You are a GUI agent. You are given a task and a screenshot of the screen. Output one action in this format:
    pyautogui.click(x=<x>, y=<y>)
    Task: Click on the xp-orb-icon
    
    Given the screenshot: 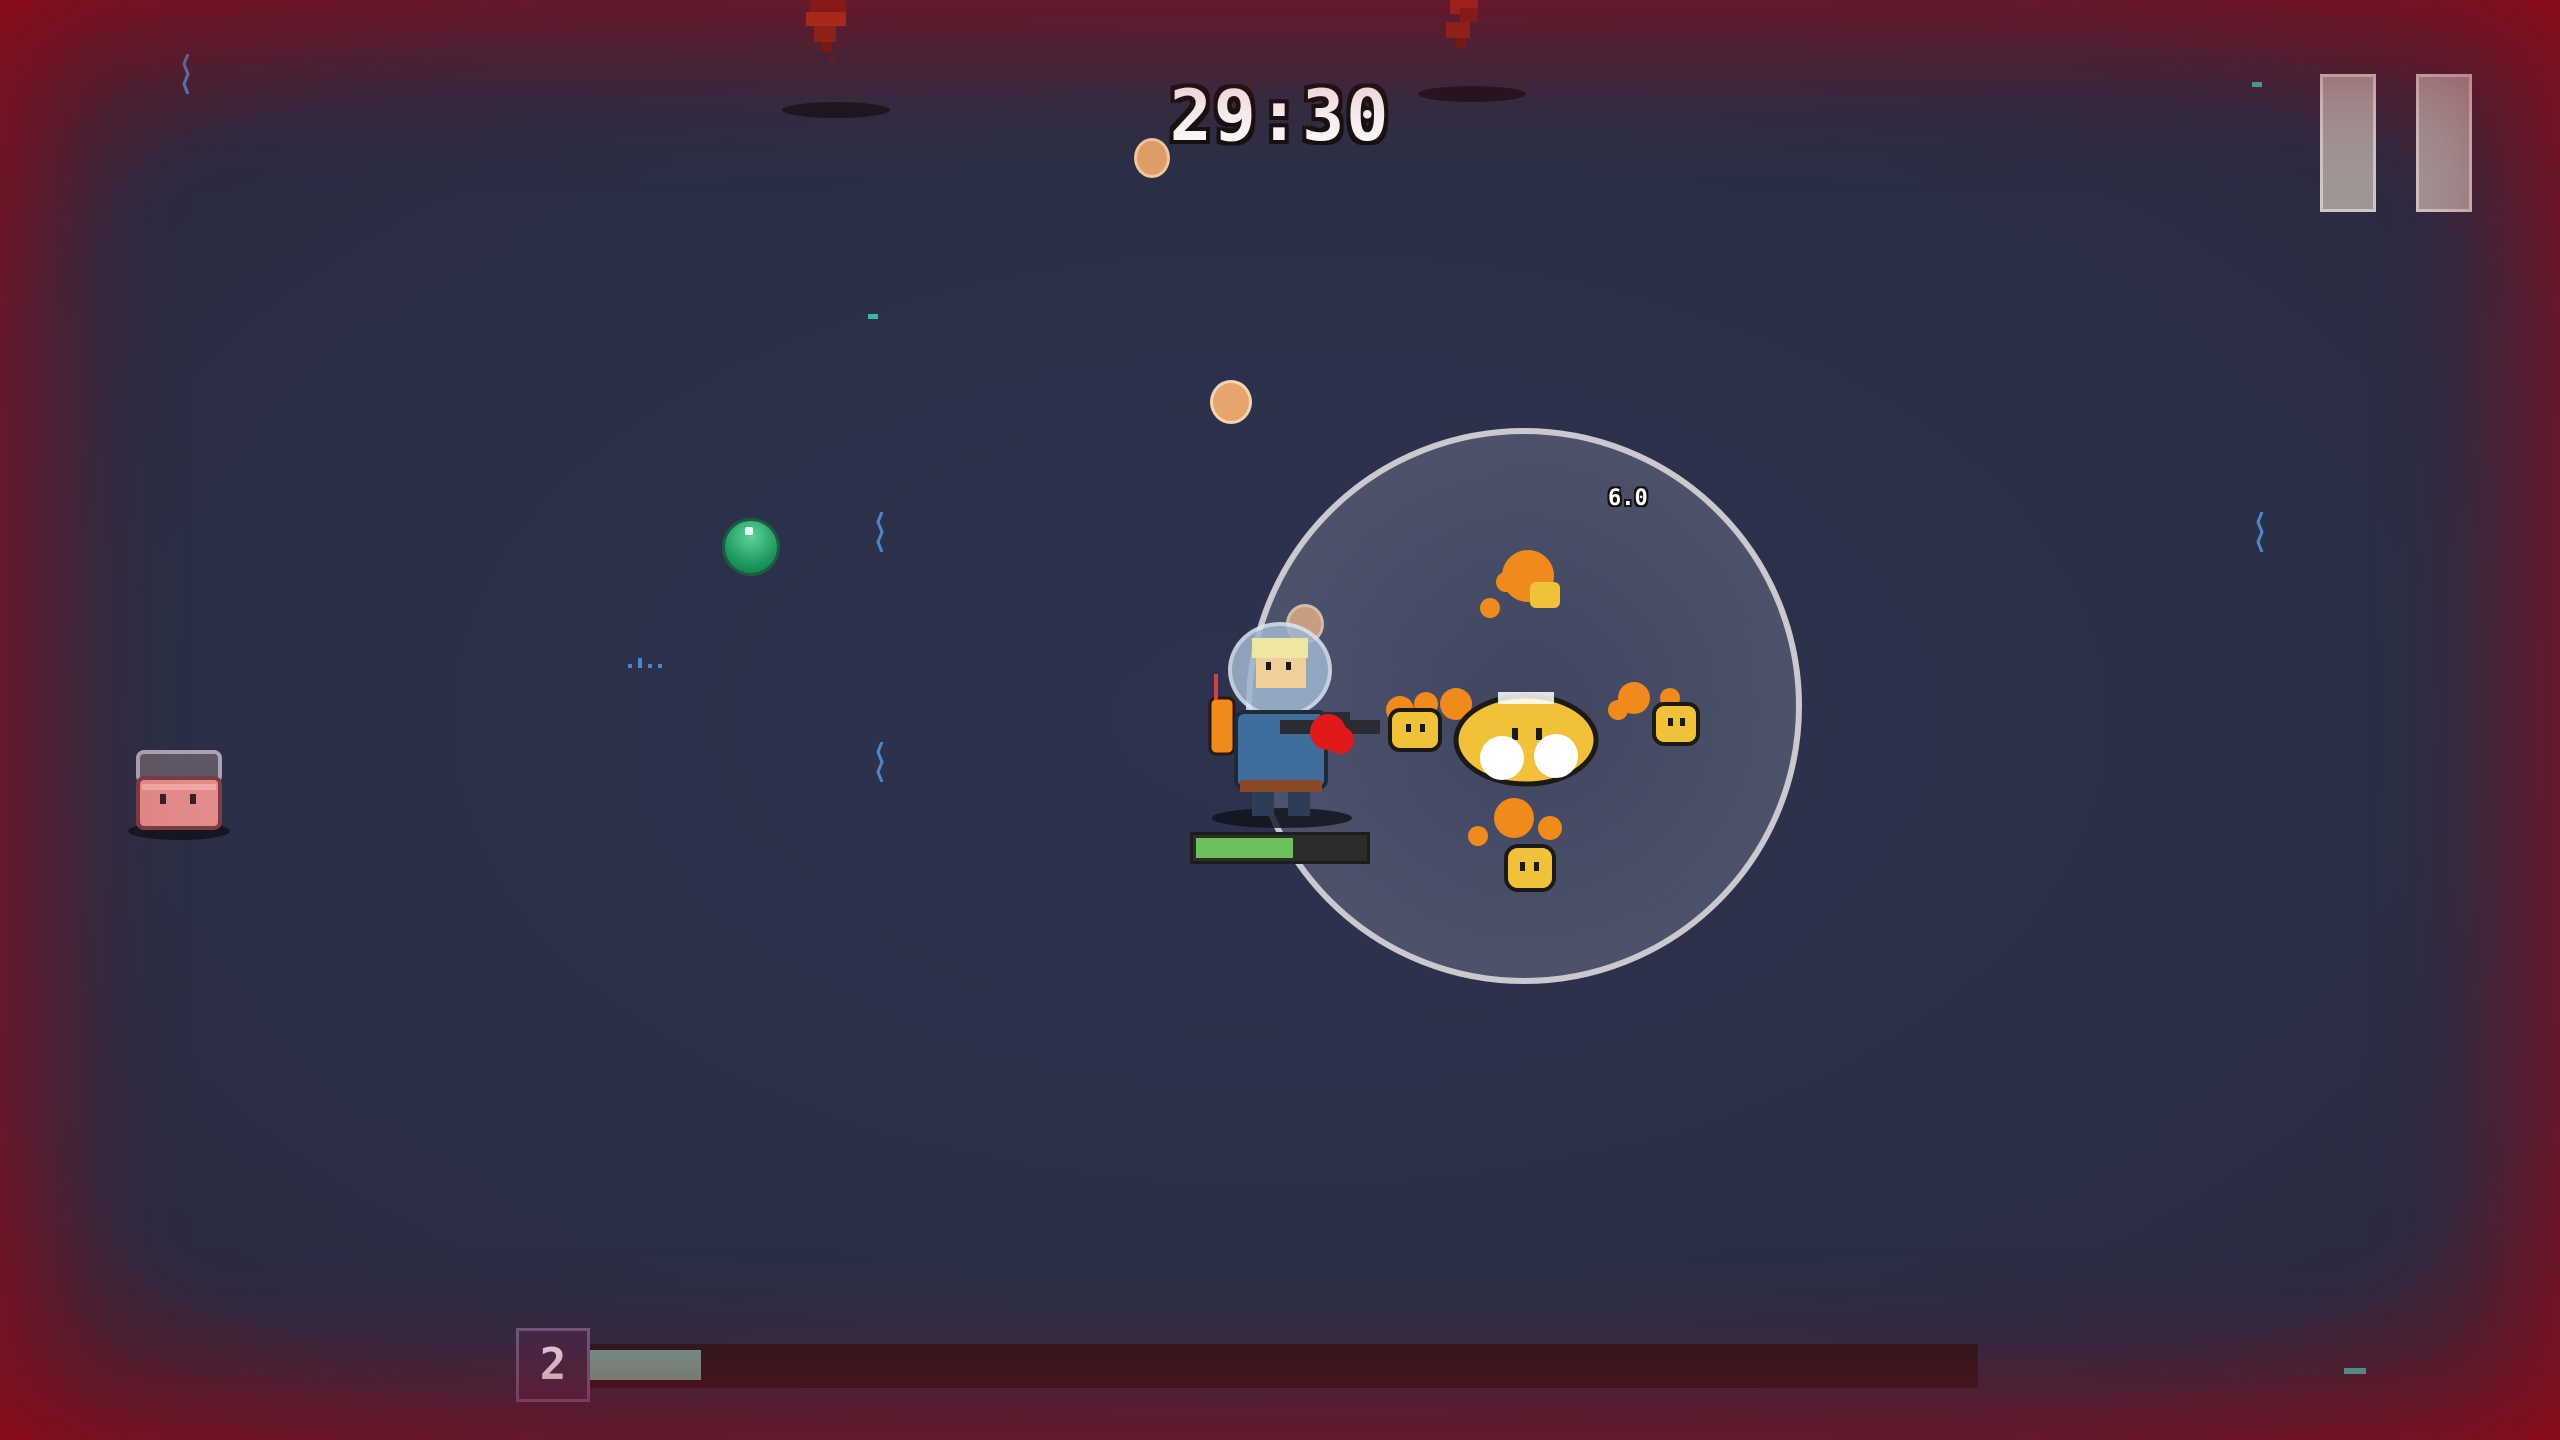 What is the action you would take?
    pyautogui.click(x=751, y=547)
    